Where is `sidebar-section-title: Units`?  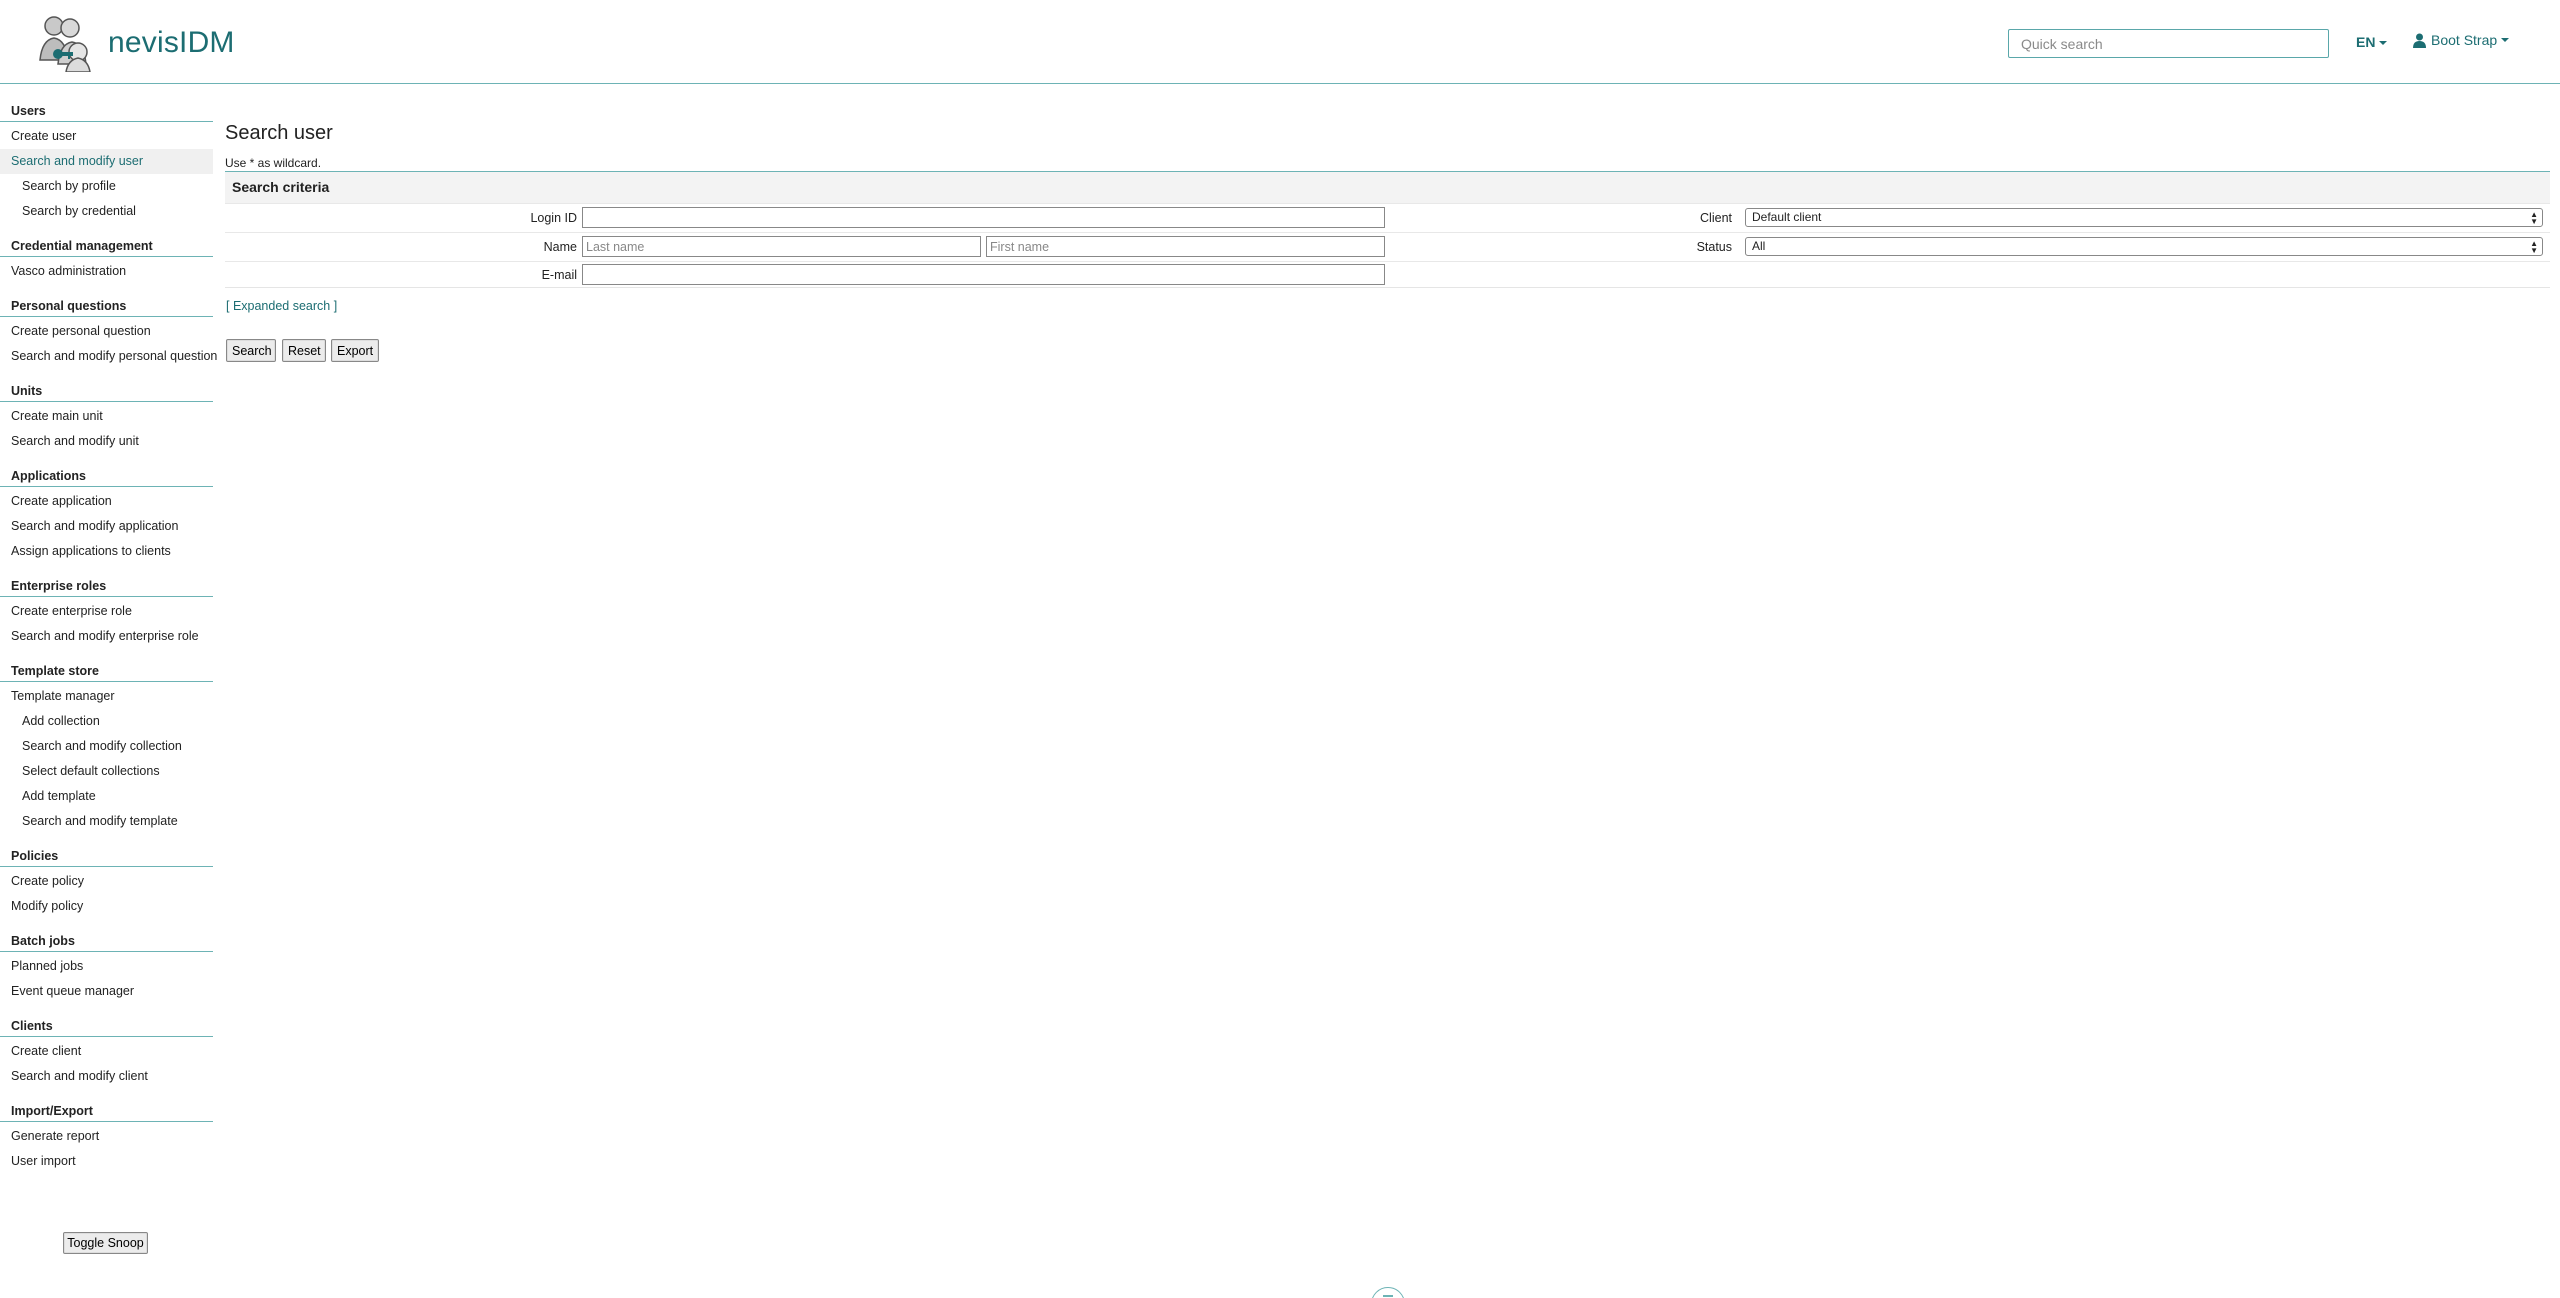 sidebar-section-title: Units is located at coordinates (106, 391).